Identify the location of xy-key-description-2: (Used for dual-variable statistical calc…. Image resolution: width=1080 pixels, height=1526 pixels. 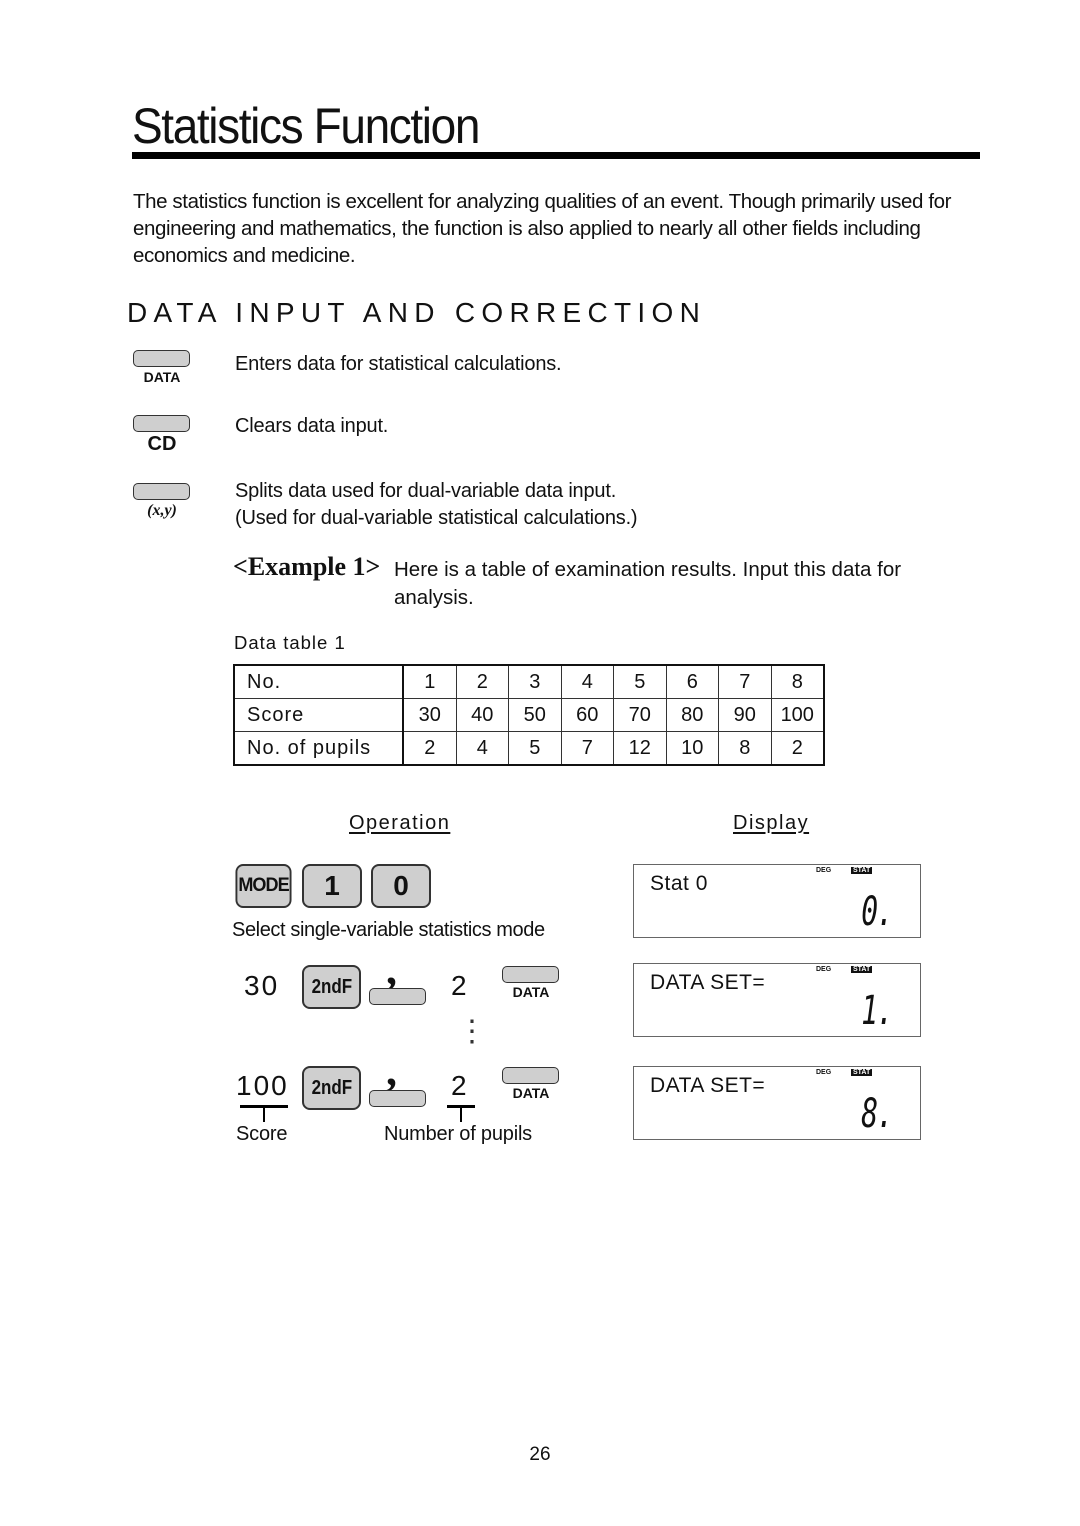
(436, 518).